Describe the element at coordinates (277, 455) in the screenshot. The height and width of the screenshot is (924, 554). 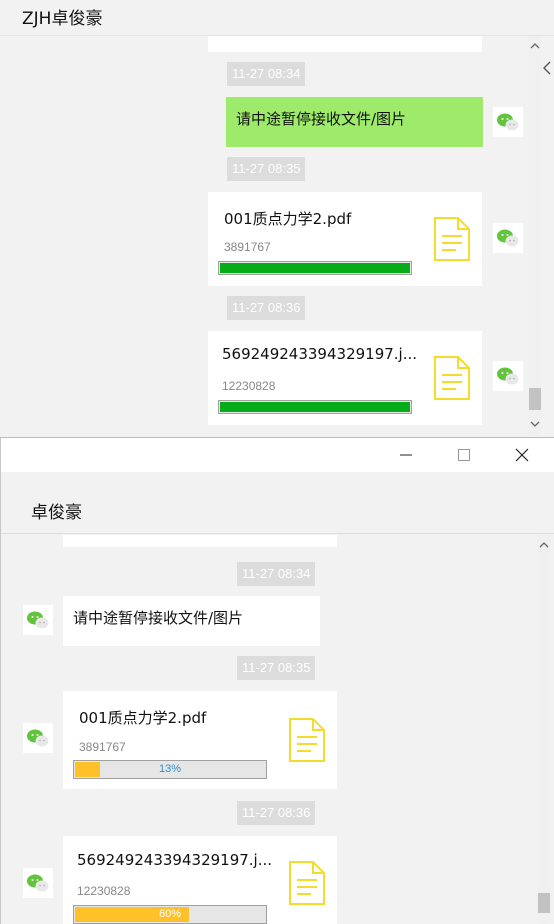
I see `window-caption-bar` at that location.